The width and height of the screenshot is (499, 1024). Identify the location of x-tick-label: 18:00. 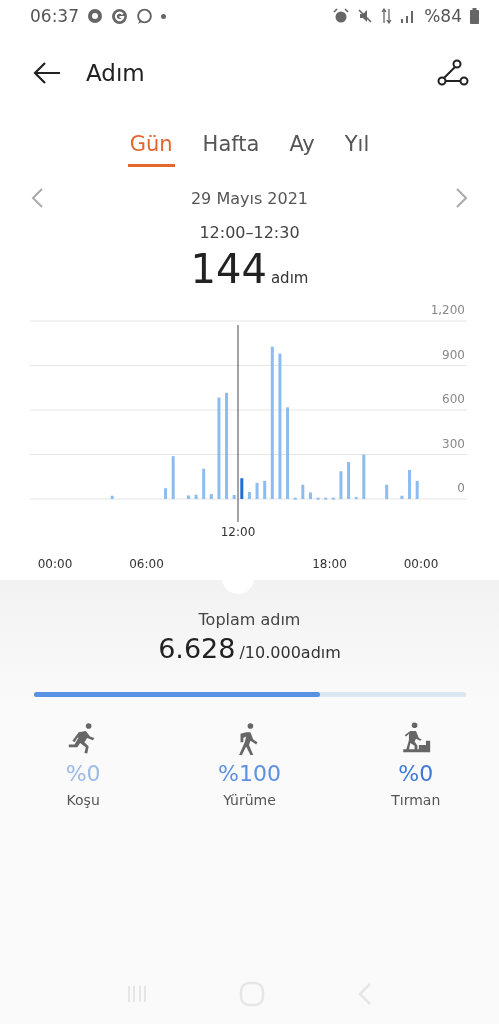
(329, 564).